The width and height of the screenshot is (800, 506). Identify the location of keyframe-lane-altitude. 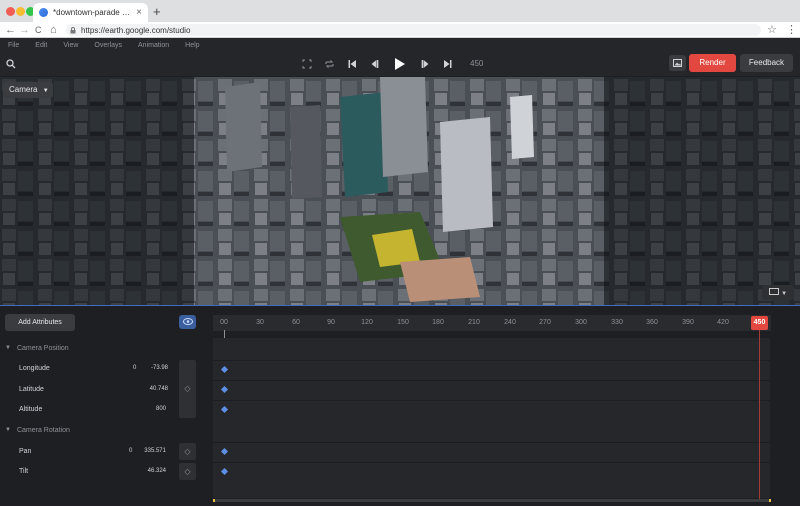
(491, 410).